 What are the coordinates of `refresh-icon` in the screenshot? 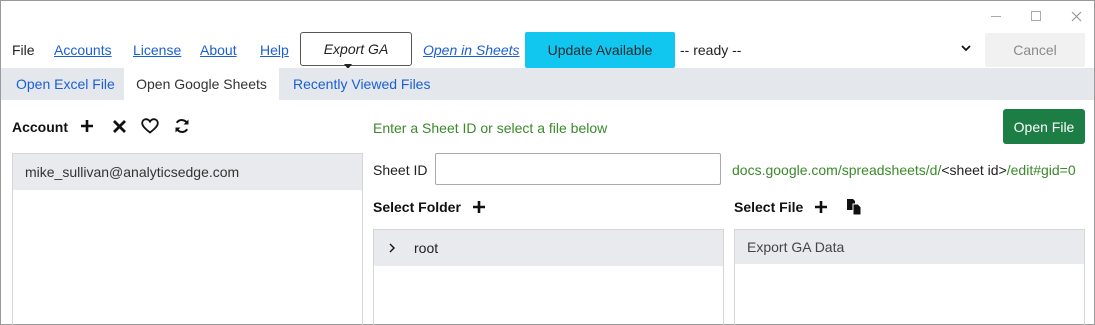 It's located at (182, 126).